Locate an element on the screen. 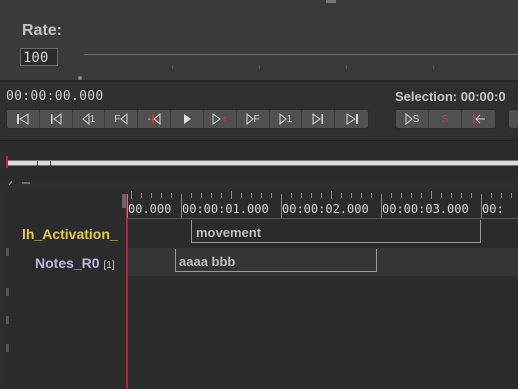  divider is located at coordinates (259, 140).